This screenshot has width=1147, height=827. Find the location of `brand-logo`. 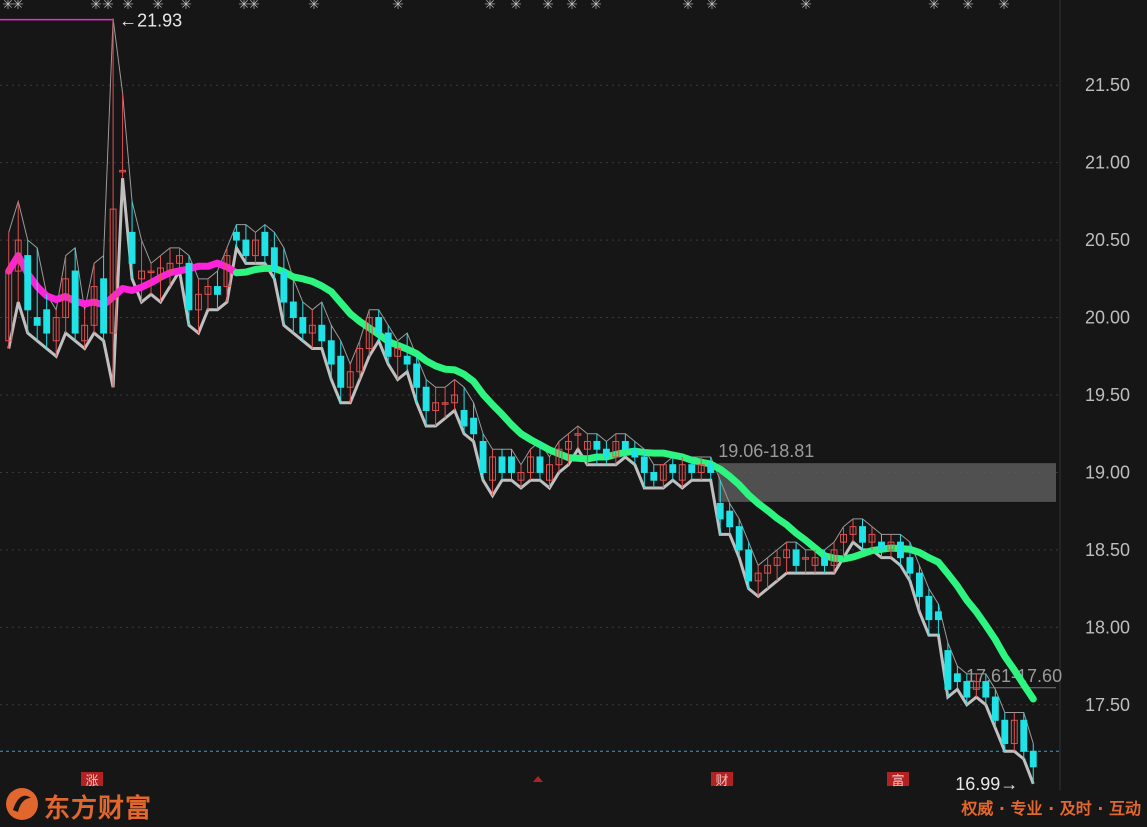

brand-logo is located at coordinates (22, 804).